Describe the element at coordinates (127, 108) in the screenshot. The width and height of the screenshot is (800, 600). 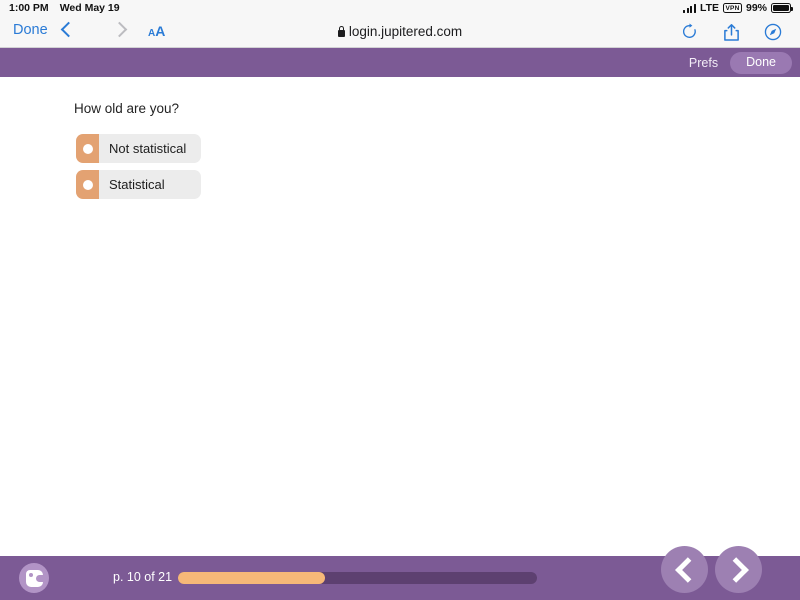
I see `question-text: How old are you?` at that location.